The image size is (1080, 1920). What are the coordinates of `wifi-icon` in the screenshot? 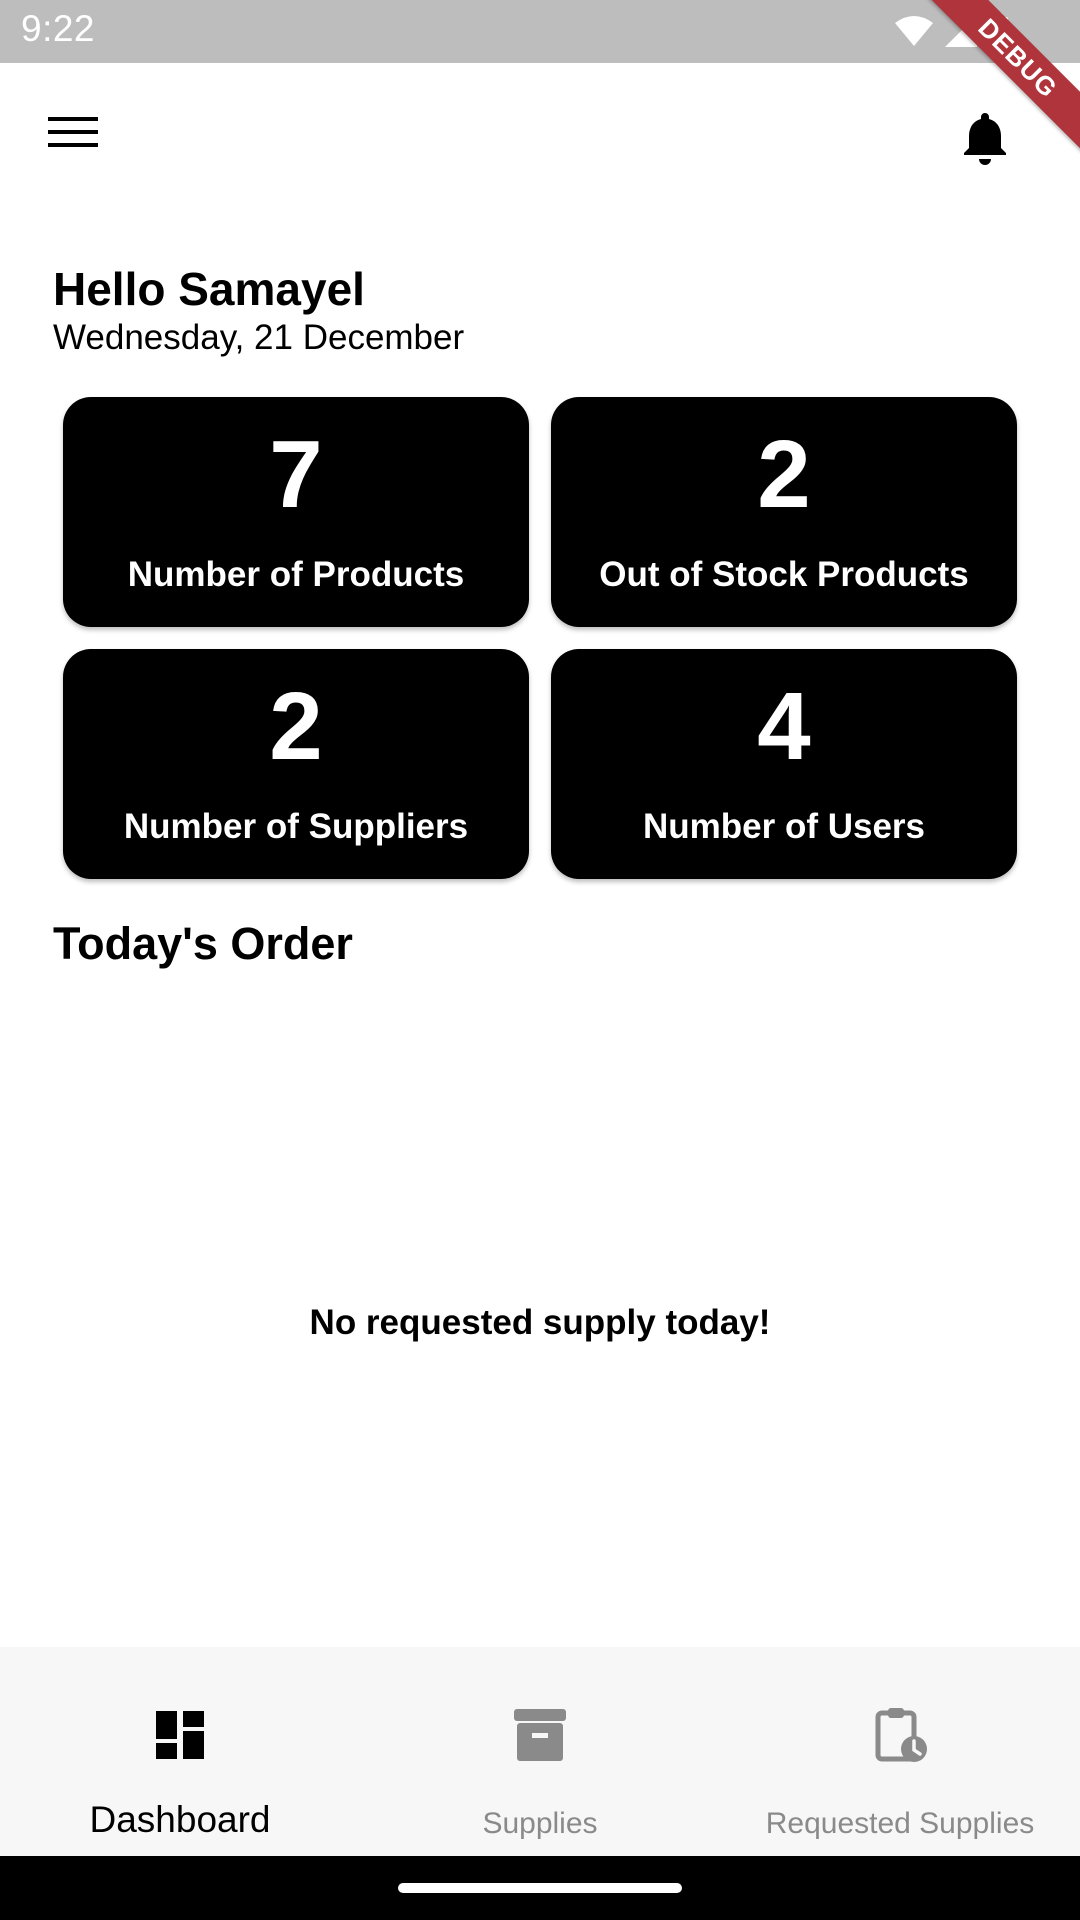 It's located at (914, 31).